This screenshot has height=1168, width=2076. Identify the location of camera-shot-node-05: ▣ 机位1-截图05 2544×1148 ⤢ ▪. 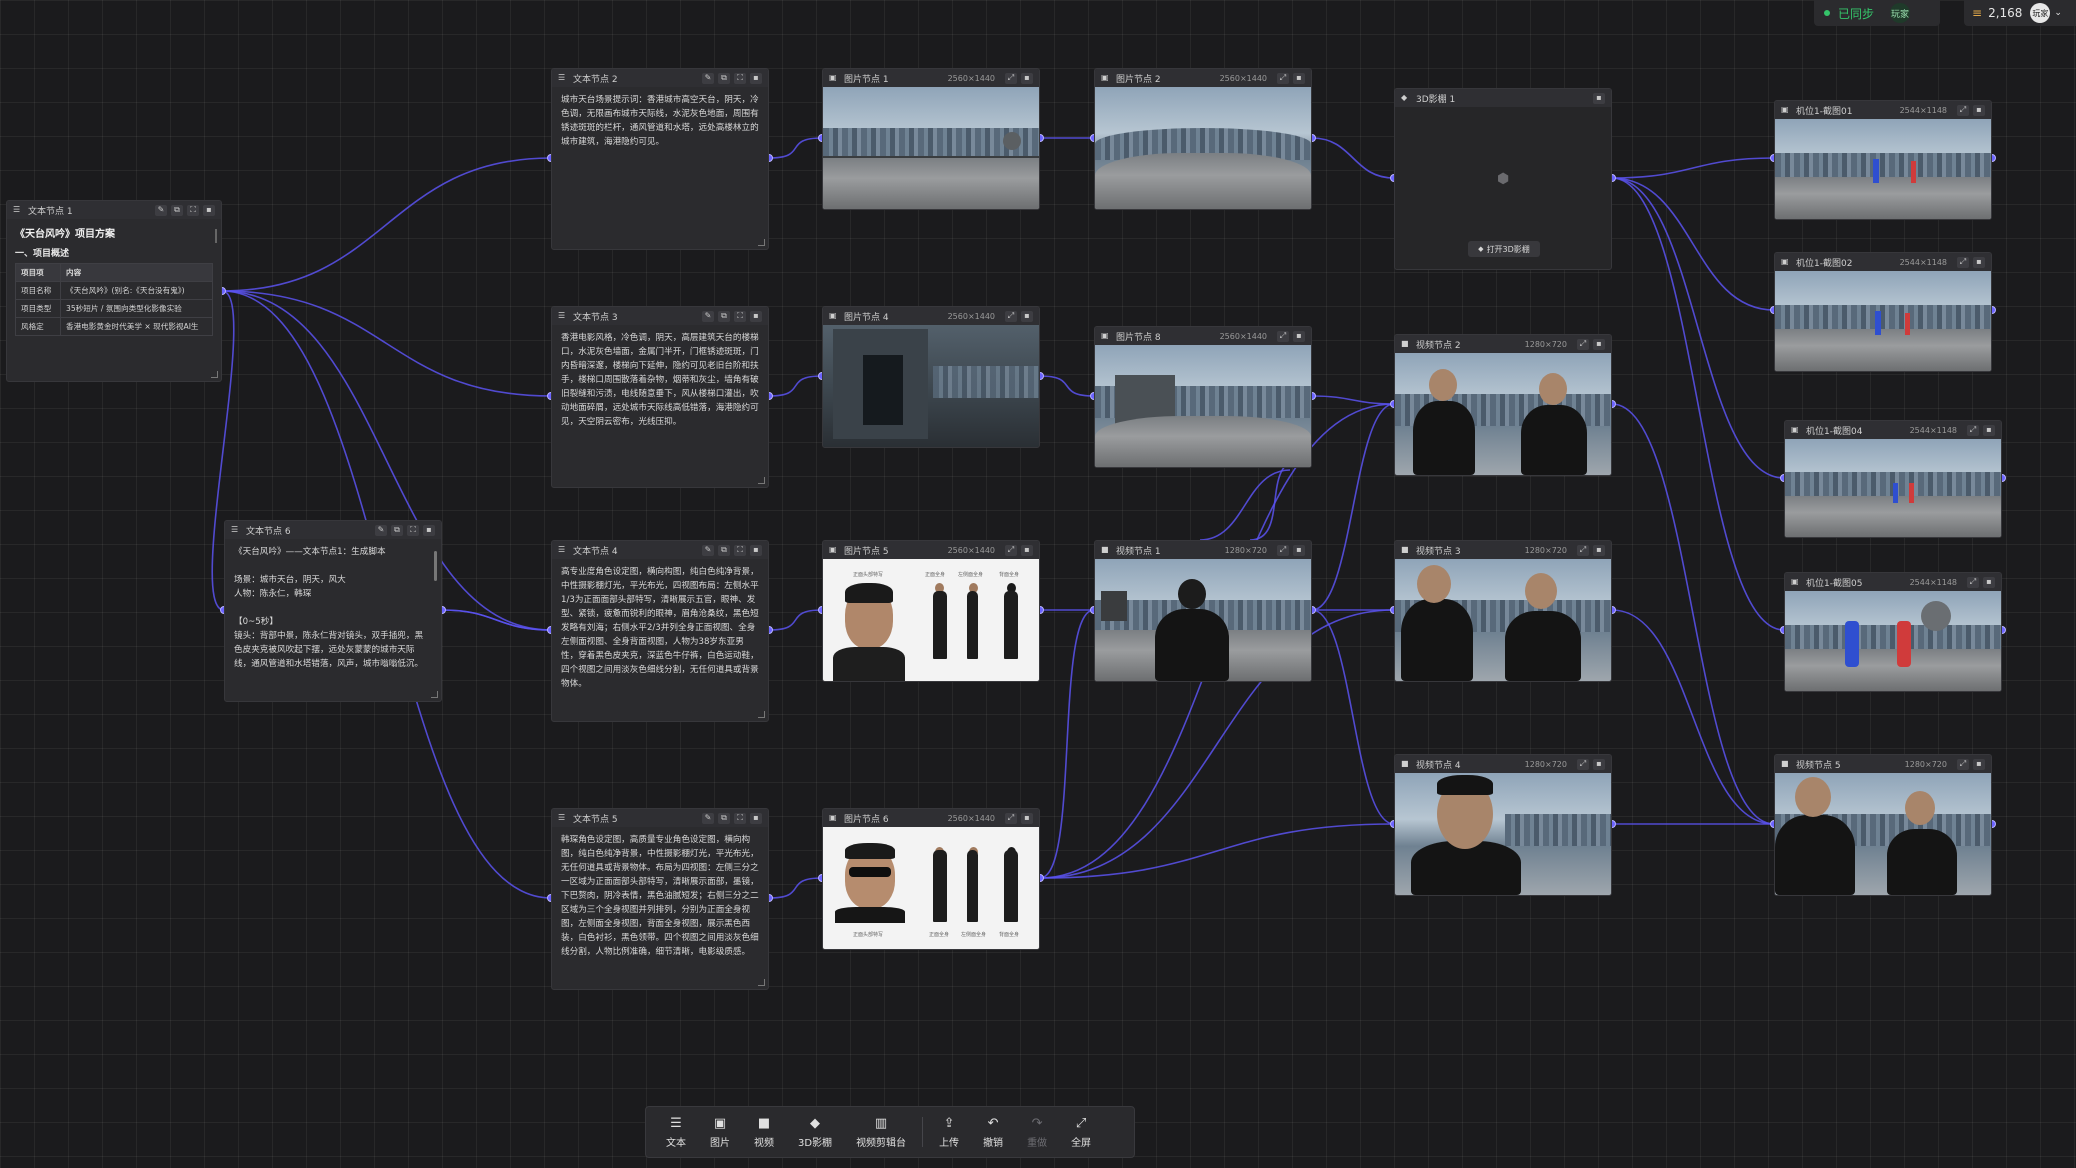
(1893, 632).